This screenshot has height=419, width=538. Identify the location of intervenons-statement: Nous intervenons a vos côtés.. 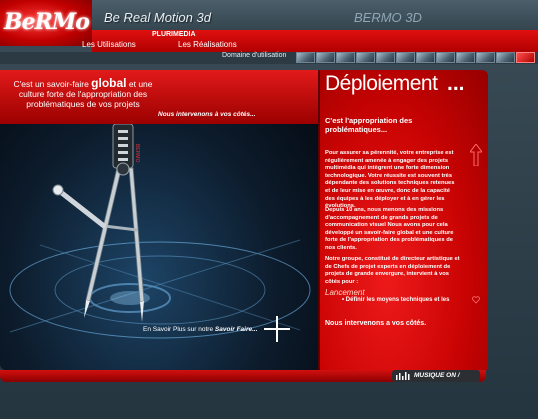
(376, 323).